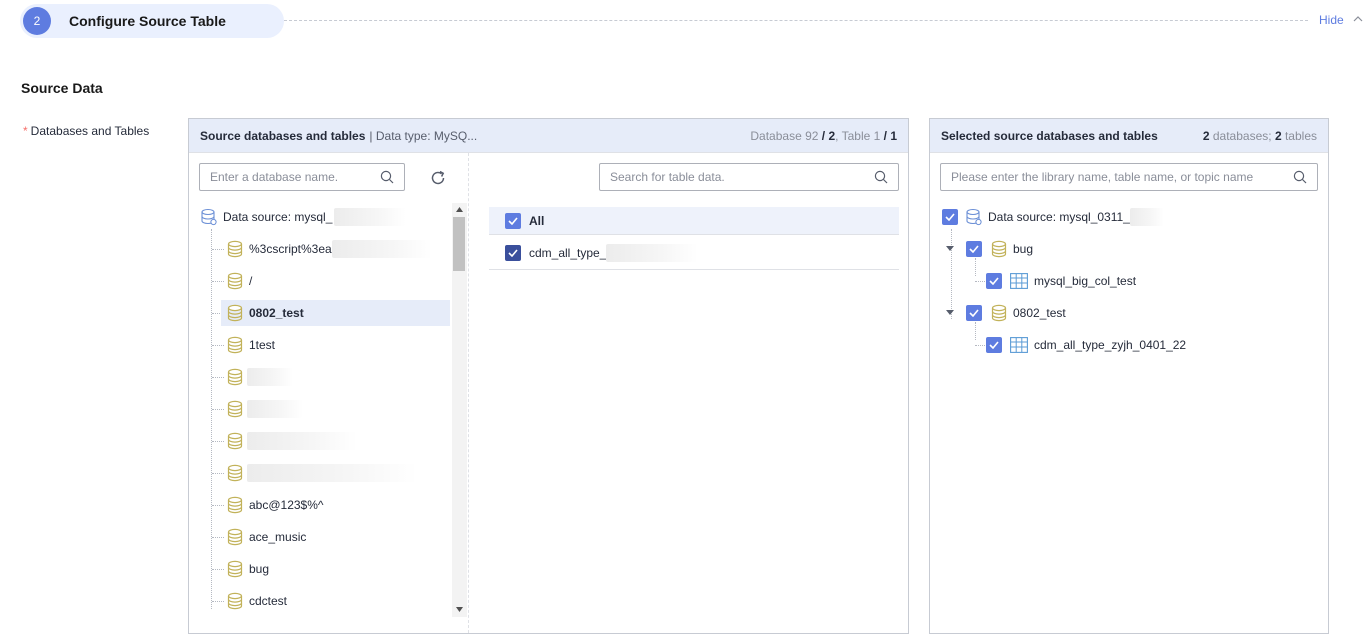  What do you see at coordinates (335, 537) in the screenshot?
I see `database-item: ace_music` at bounding box center [335, 537].